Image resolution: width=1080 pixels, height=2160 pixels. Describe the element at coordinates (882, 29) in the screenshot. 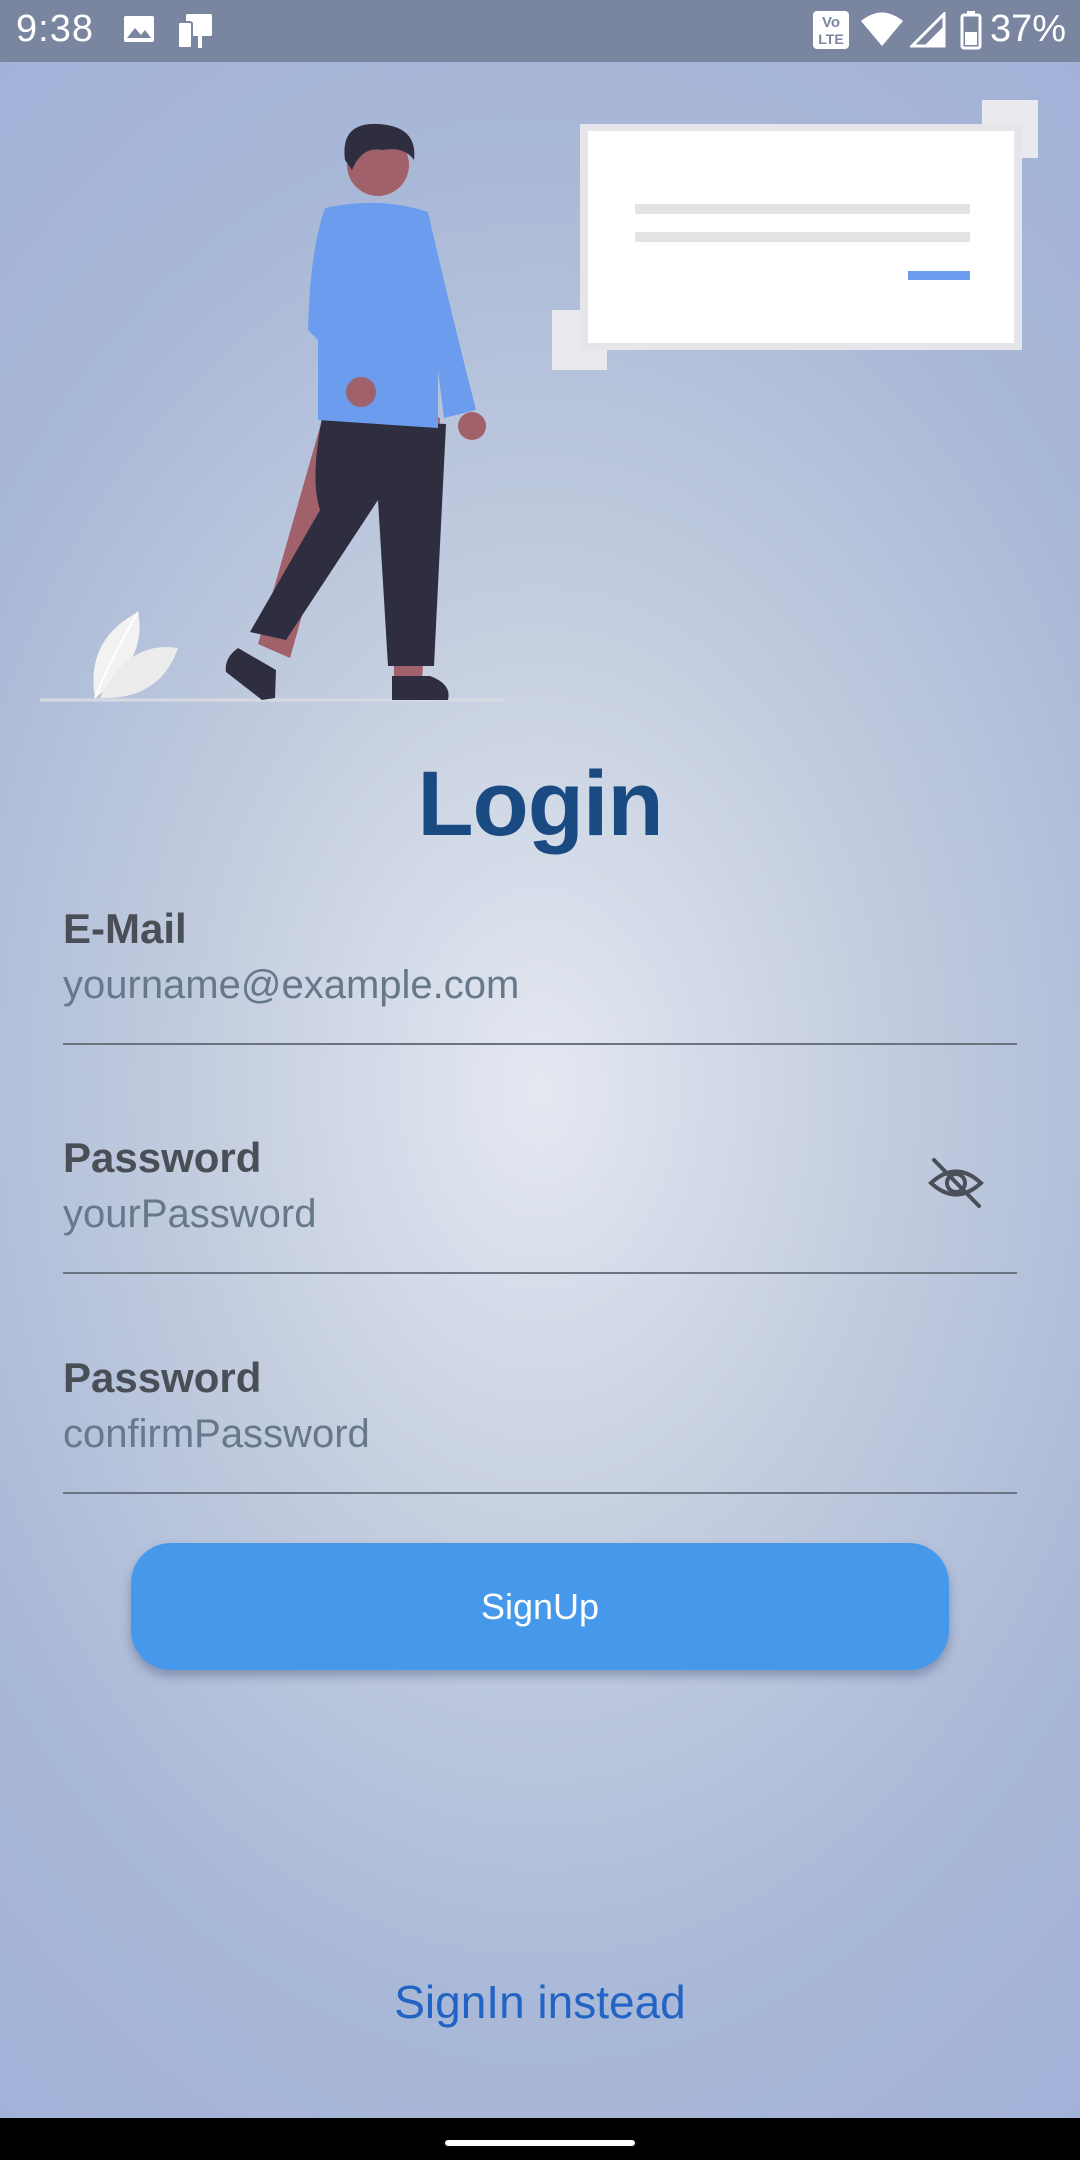

I see `wifi-icon` at that location.